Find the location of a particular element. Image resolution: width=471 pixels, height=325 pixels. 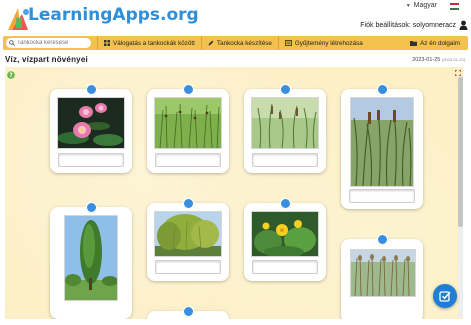

app-date-value: 2023-01-25 is located at coordinates (426, 60).